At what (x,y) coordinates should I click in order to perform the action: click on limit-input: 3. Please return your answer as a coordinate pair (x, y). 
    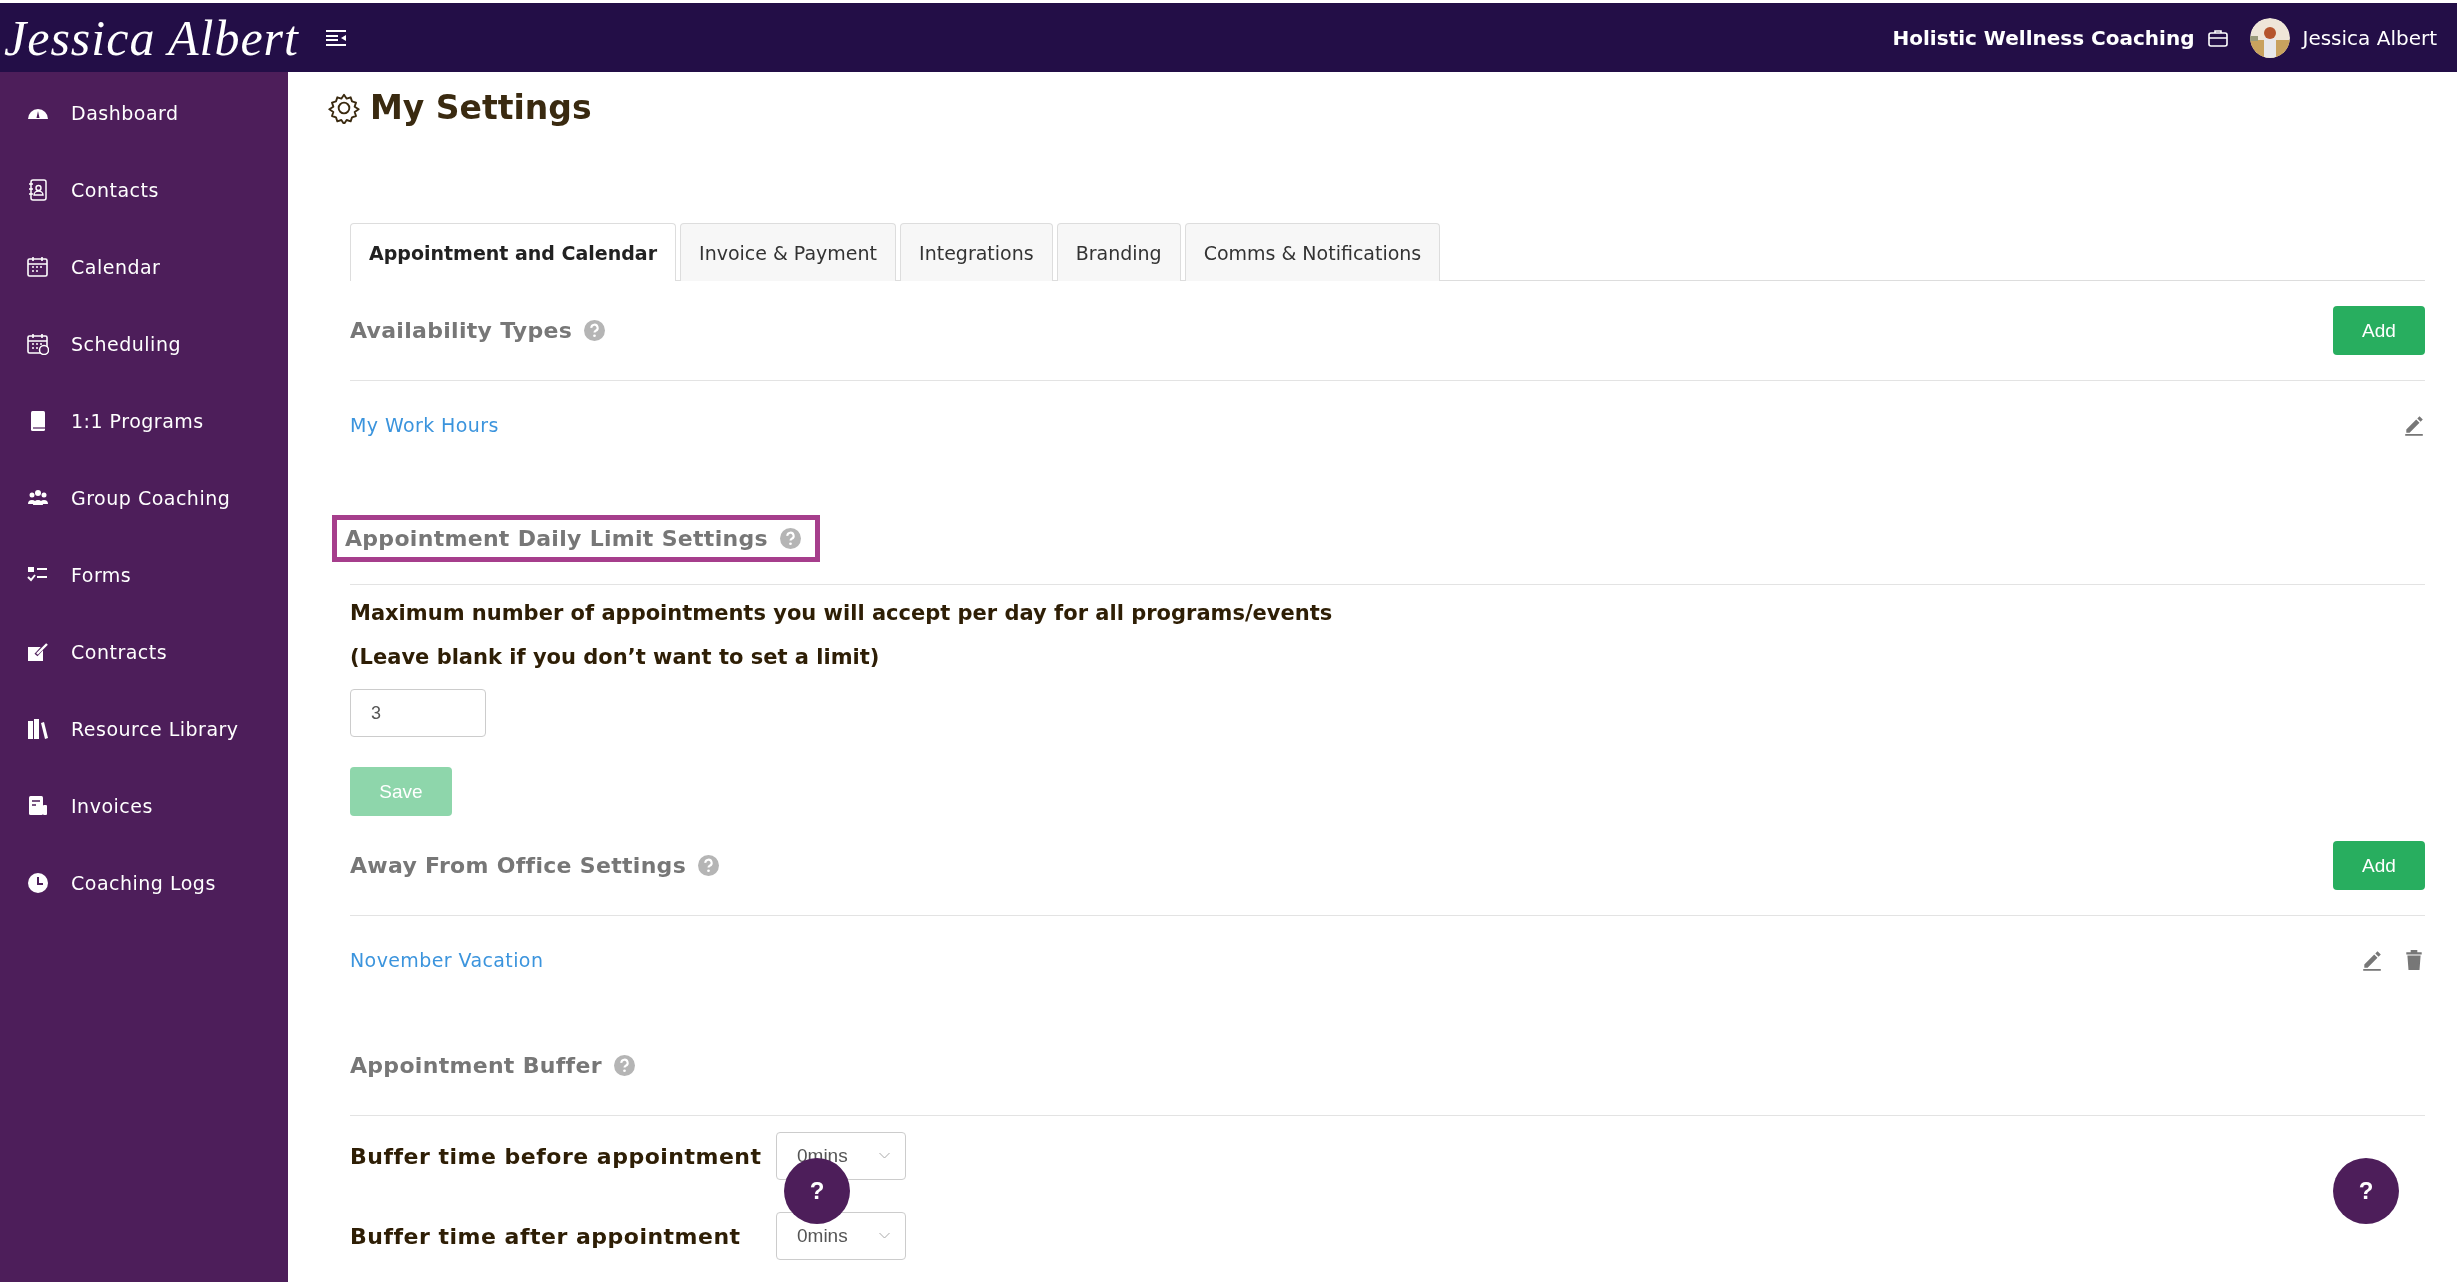
    Looking at the image, I should click on (418, 713).